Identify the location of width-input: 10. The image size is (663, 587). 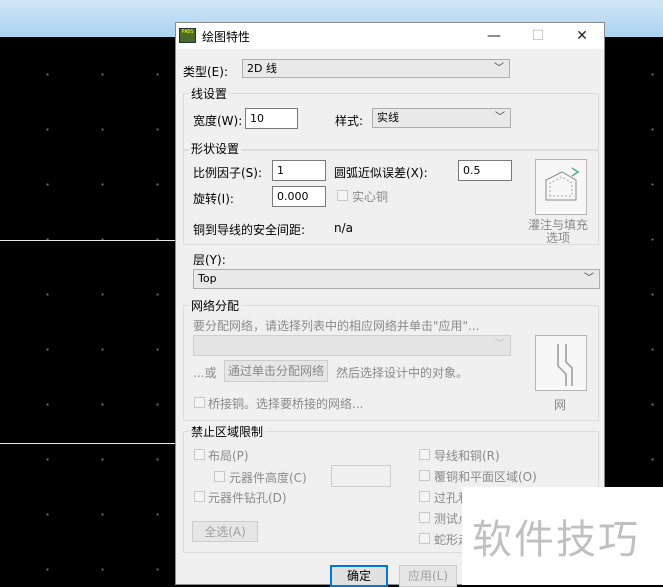
(271, 118).